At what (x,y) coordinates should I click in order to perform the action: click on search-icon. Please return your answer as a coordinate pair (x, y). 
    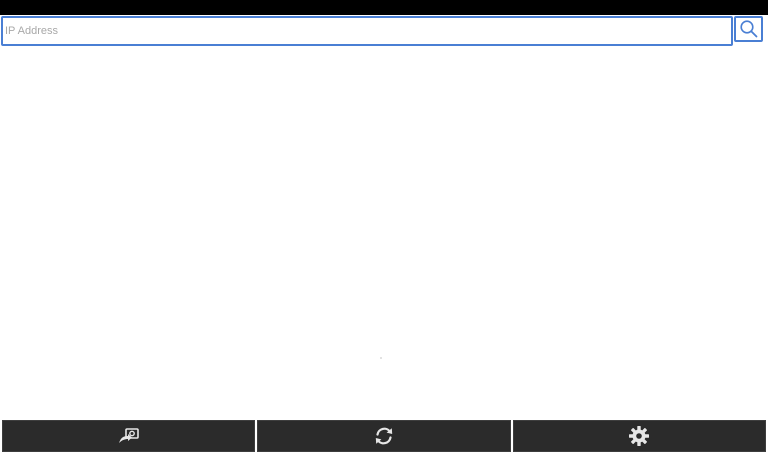
    Looking at the image, I should click on (749, 29).